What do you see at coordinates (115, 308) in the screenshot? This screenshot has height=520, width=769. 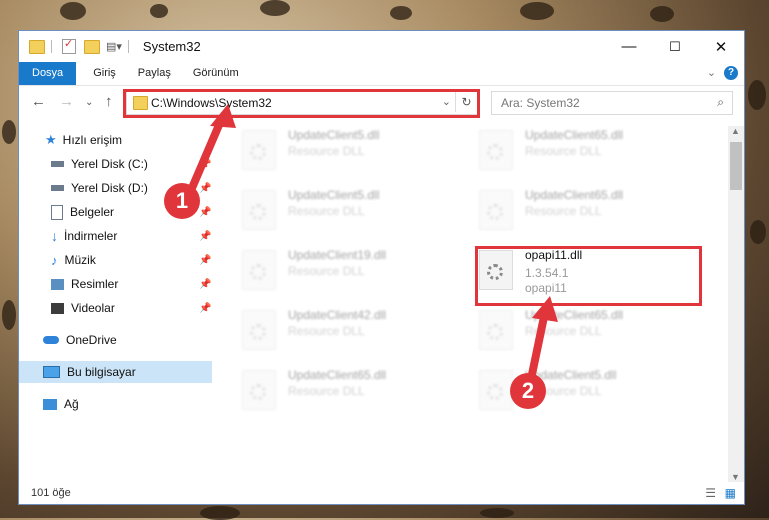 I see `sidebar-item-videos: Videolar 📌` at bounding box center [115, 308].